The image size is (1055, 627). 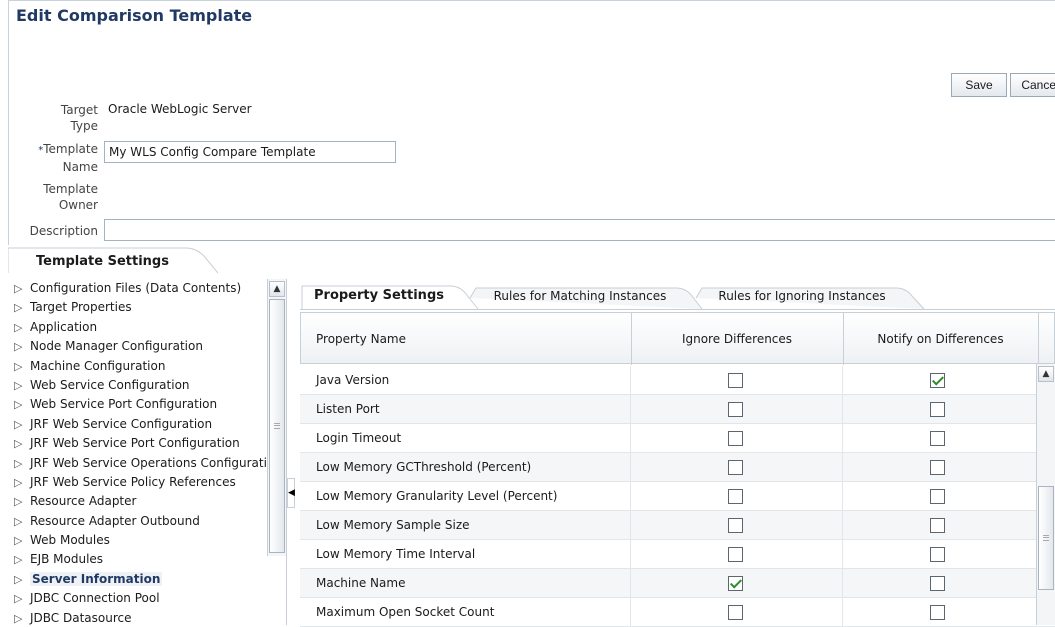 I want to click on tab-property-settings: Property Settings, so click(x=379, y=296).